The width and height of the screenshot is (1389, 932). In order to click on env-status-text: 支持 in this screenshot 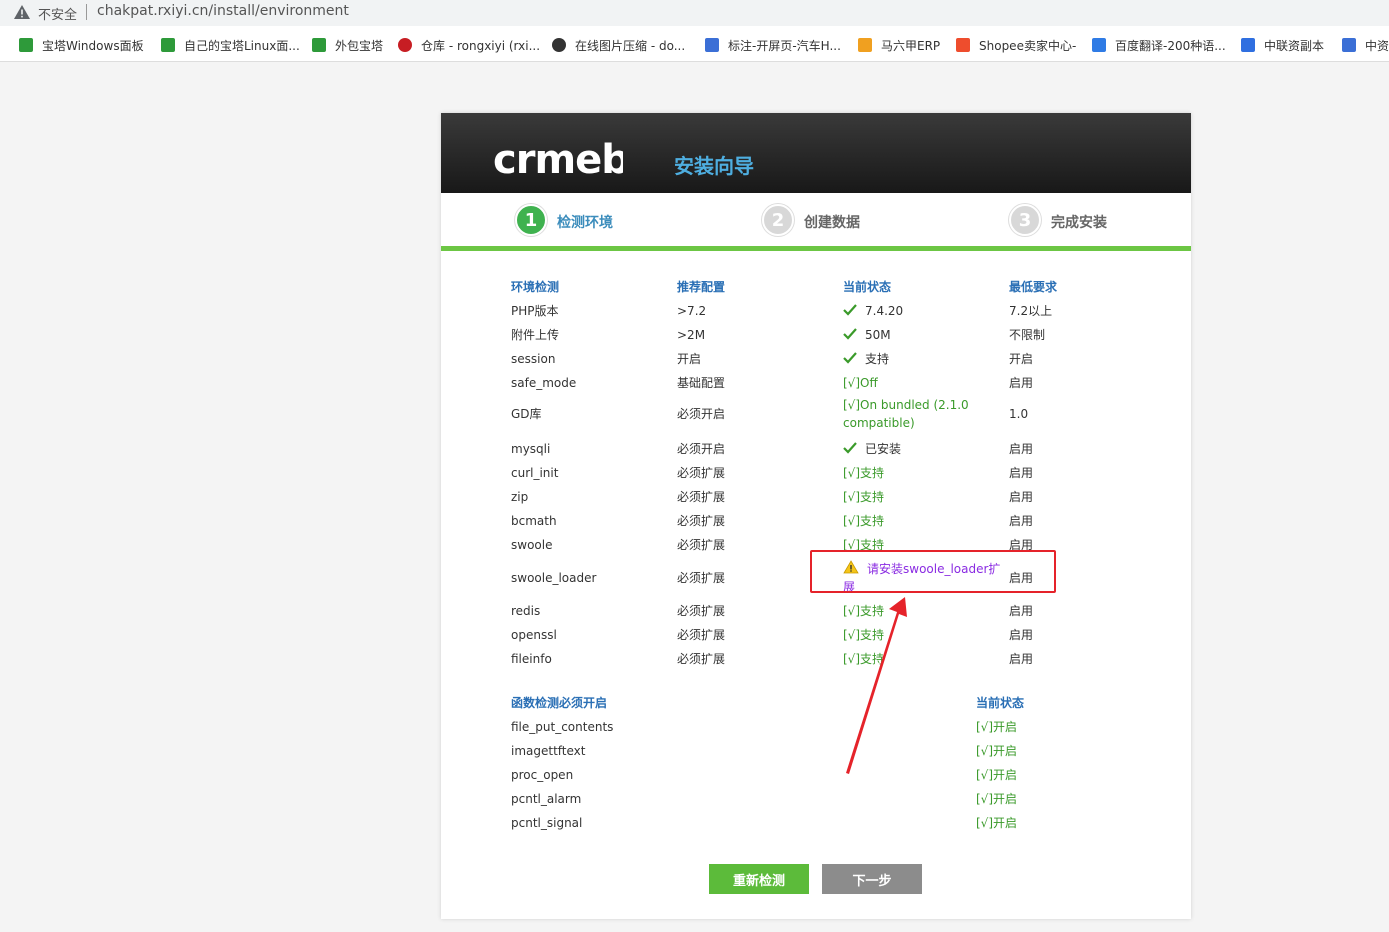, I will do `click(877, 359)`.